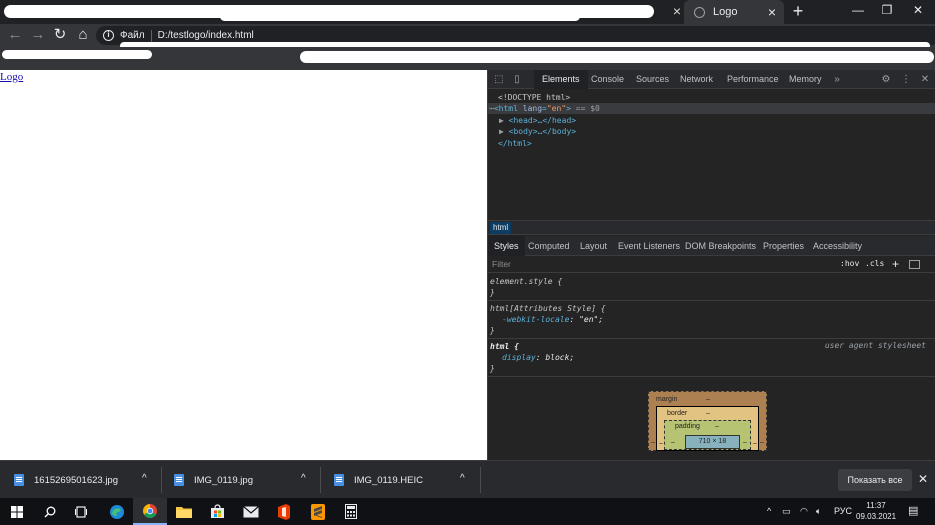 The width and height of the screenshot is (935, 525). What do you see at coordinates (887, 10) in the screenshot?
I see `restore-button: ❐` at bounding box center [887, 10].